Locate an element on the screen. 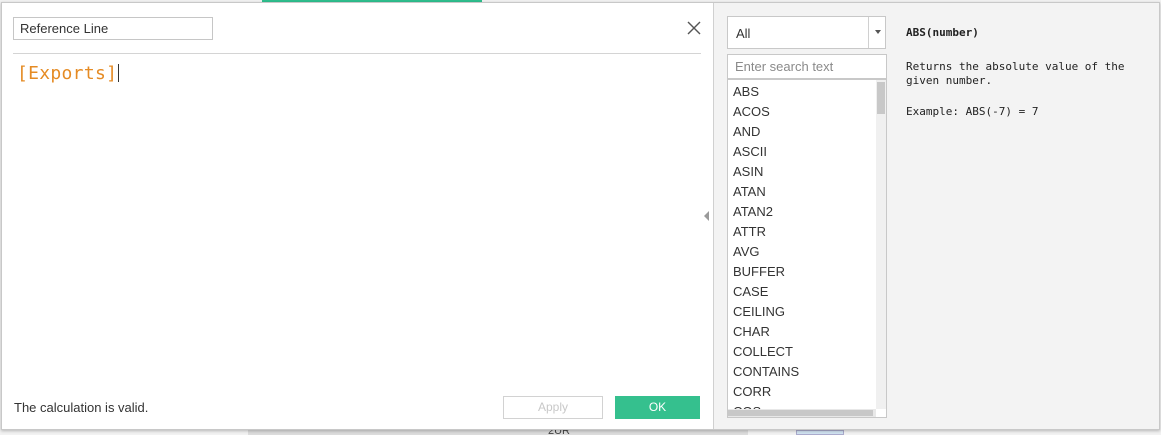 The height and width of the screenshot is (435, 1161). formula-field-reference: [Exports] is located at coordinates (67, 73).